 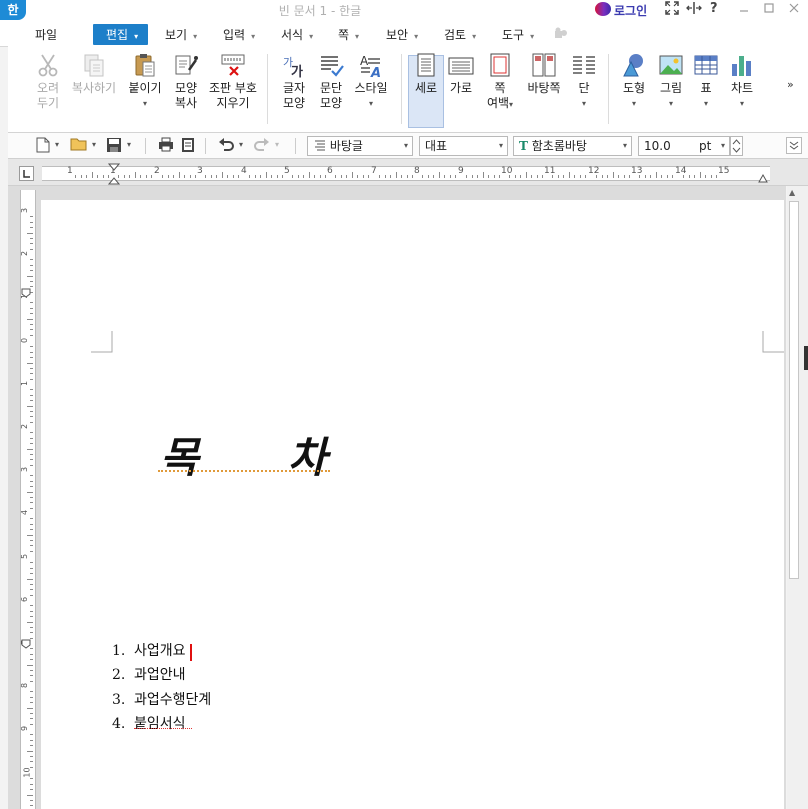 I want to click on menu-format: 서식 ▾, so click(x=297, y=35).